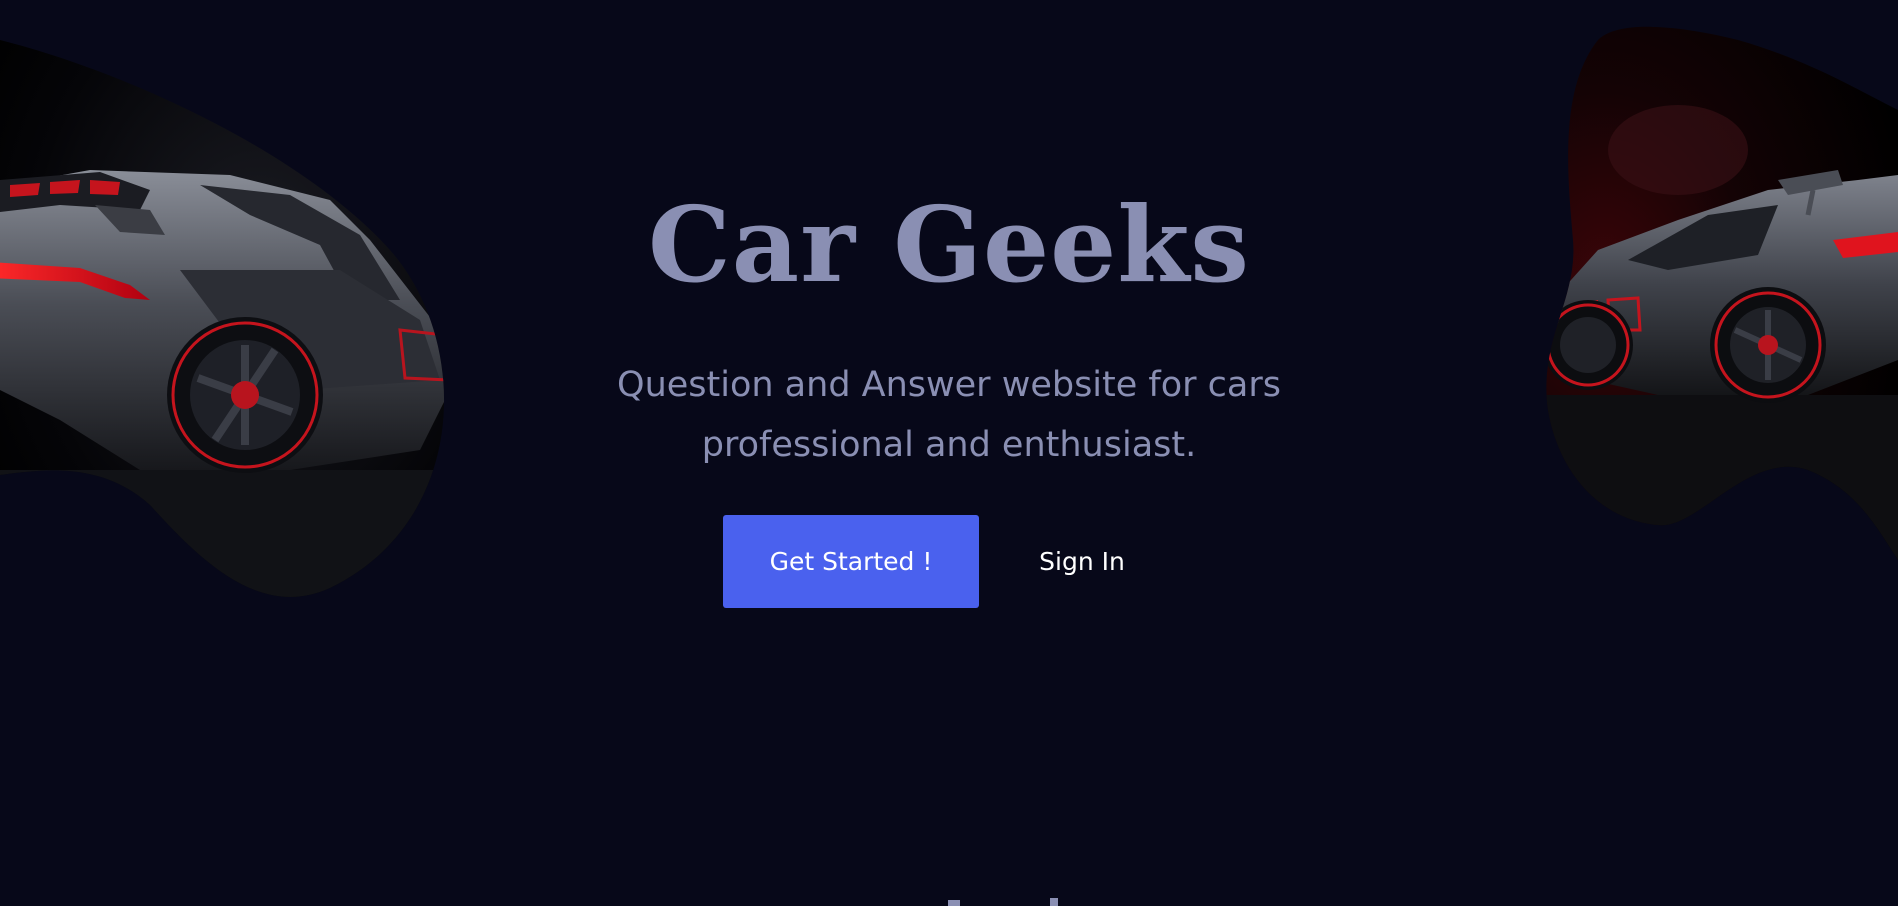 Image resolution: width=1898 pixels, height=906 pixels. Describe the element at coordinates (1082, 561) in the screenshot. I see `sign-in-button: Sign In` at that location.